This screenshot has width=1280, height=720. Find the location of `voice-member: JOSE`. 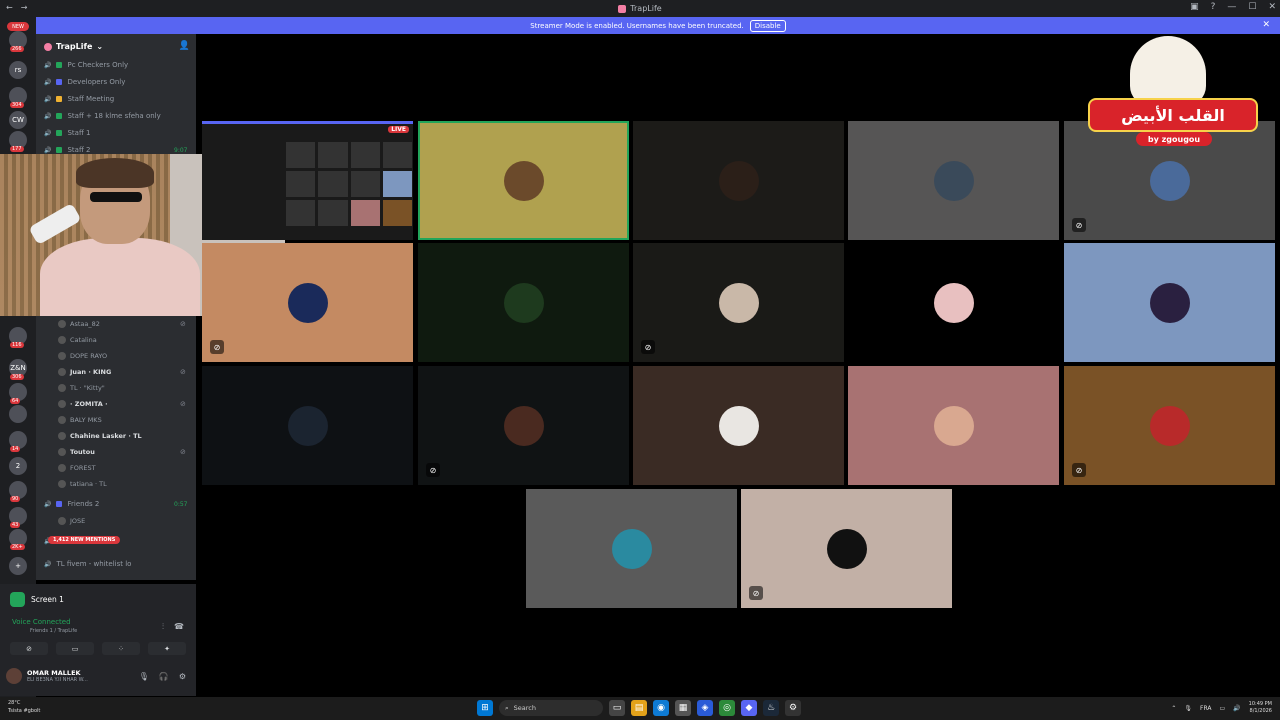

voice-member: JOSE is located at coordinates (71, 521).